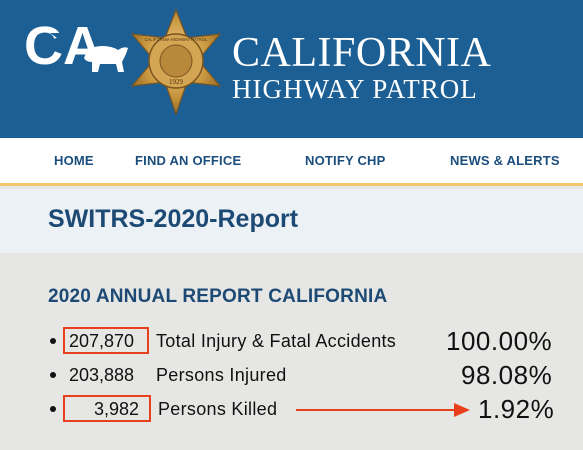 Image resolution: width=583 pixels, height=450 pixels. I want to click on badge-text: CALIFORNIA HIGHWAY PATROL, so click(176, 39).